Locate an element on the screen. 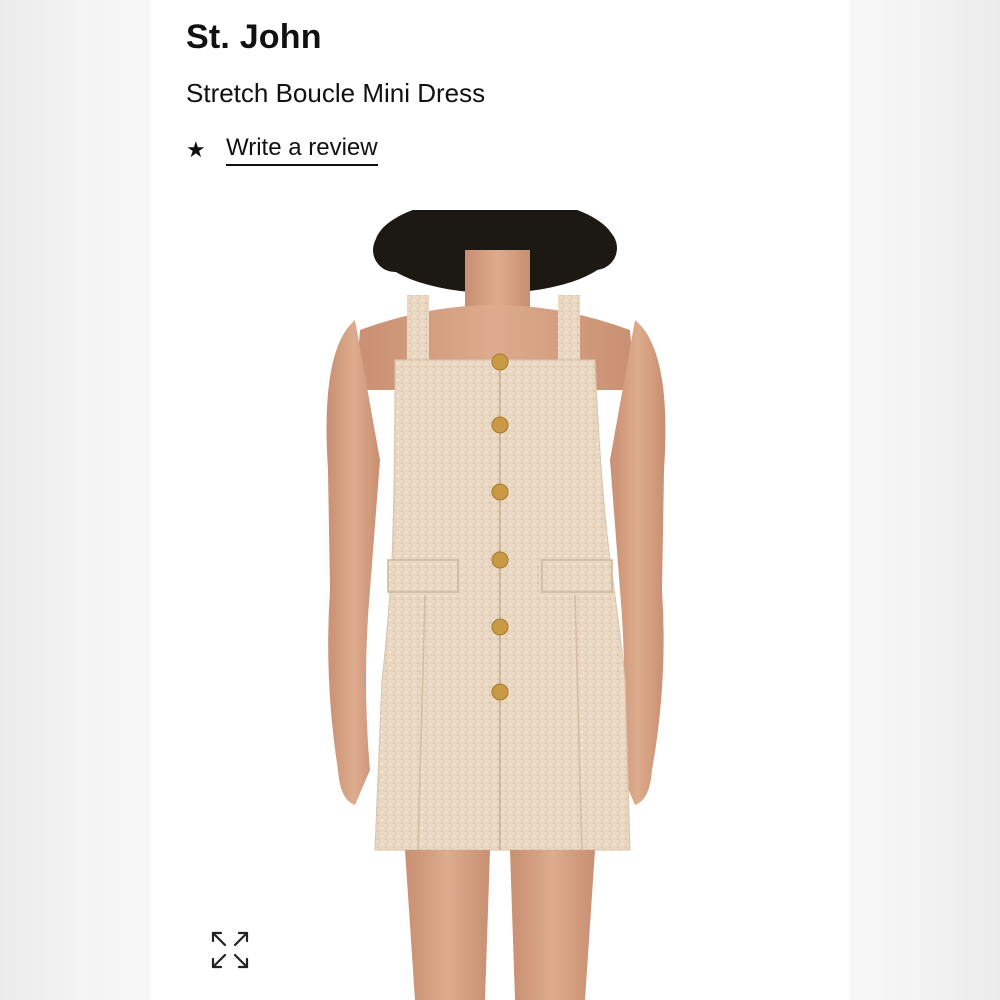 This screenshot has height=1000, width=1000. product-title: Stretch Boucle Mini Dress is located at coordinates (336, 93).